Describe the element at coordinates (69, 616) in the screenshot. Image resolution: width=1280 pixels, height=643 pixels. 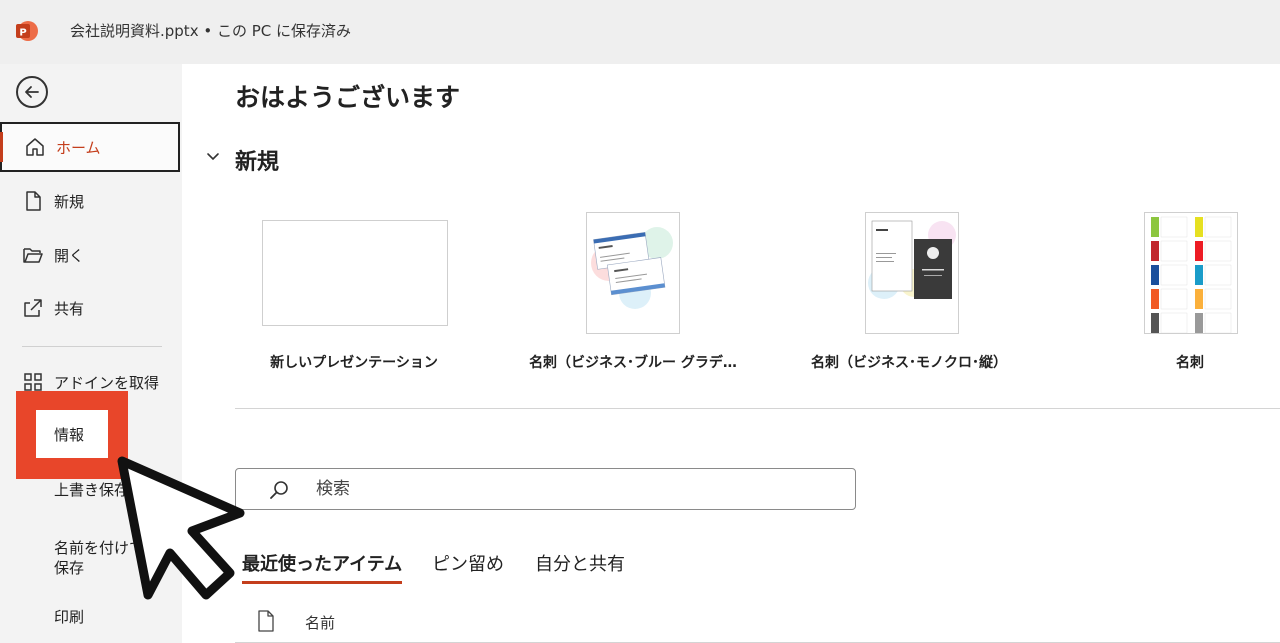
I see `sidebar-item-label: 印刷` at that location.